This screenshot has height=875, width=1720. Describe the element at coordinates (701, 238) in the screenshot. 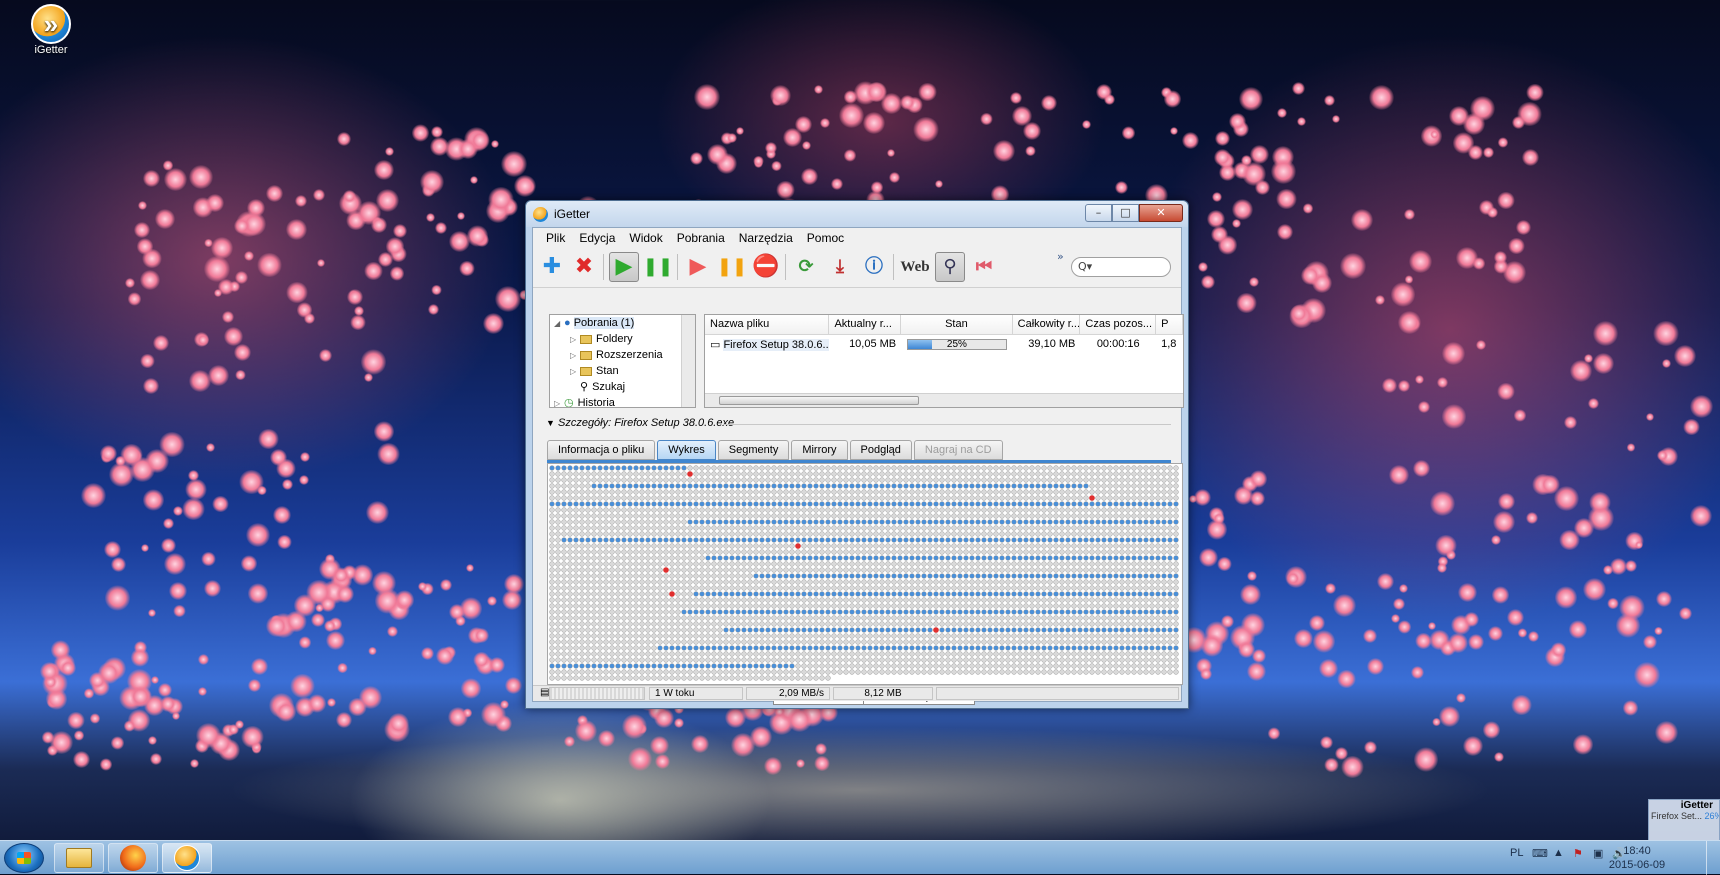

I see `menu-pobrania: Pobrania` at that location.